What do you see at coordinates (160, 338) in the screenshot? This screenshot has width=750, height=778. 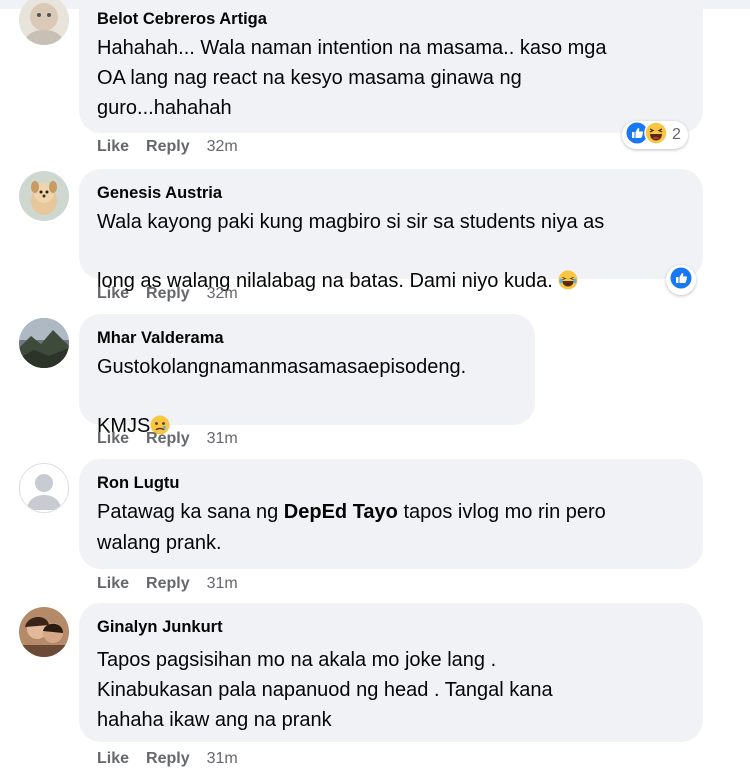 I see `comment-author: Mhar Valderama` at bounding box center [160, 338].